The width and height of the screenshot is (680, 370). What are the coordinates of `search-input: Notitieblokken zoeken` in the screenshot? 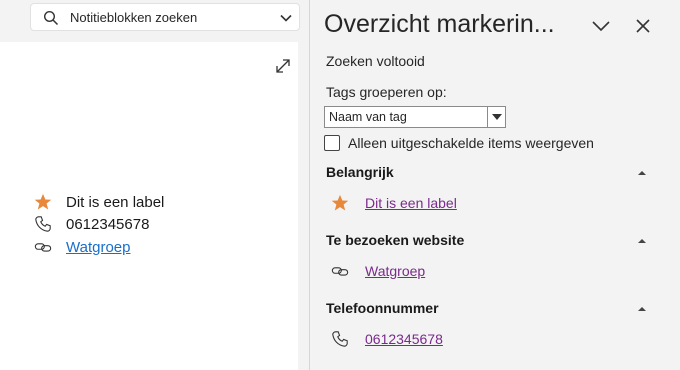 It's located at (133, 17).